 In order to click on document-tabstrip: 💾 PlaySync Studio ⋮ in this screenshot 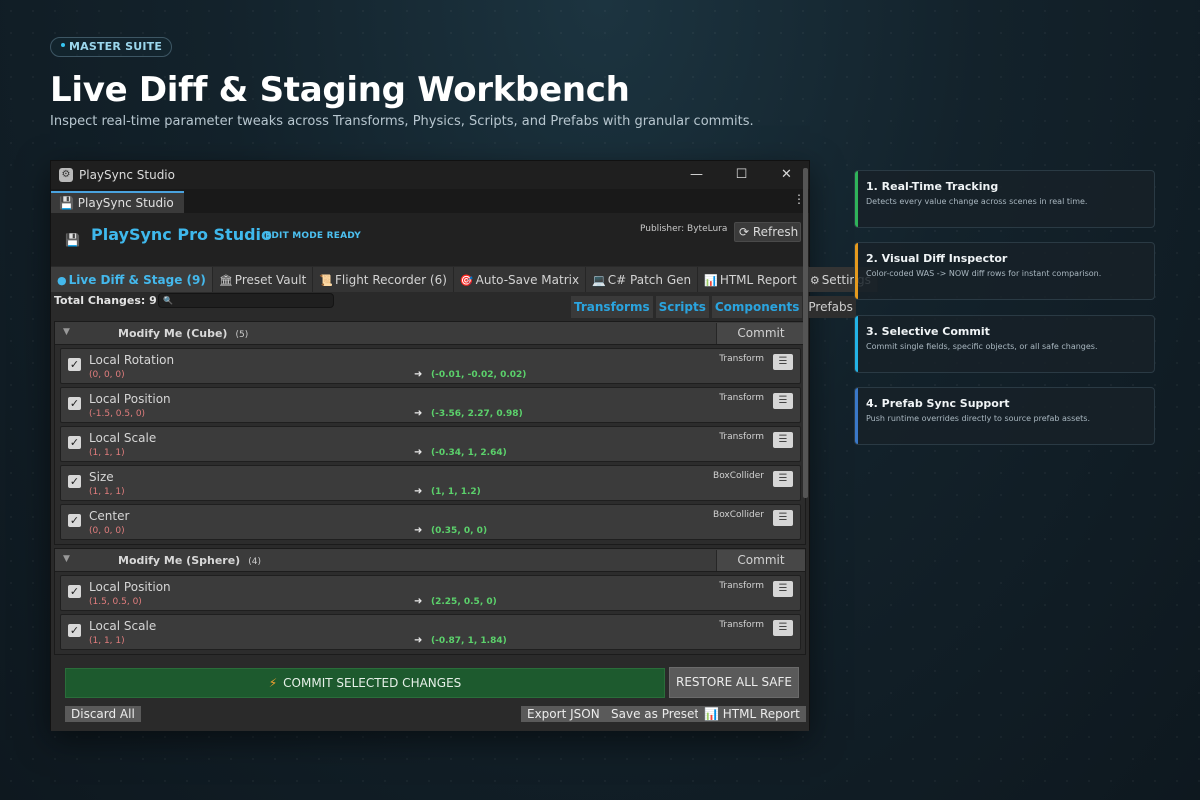, I will do `click(430, 201)`.